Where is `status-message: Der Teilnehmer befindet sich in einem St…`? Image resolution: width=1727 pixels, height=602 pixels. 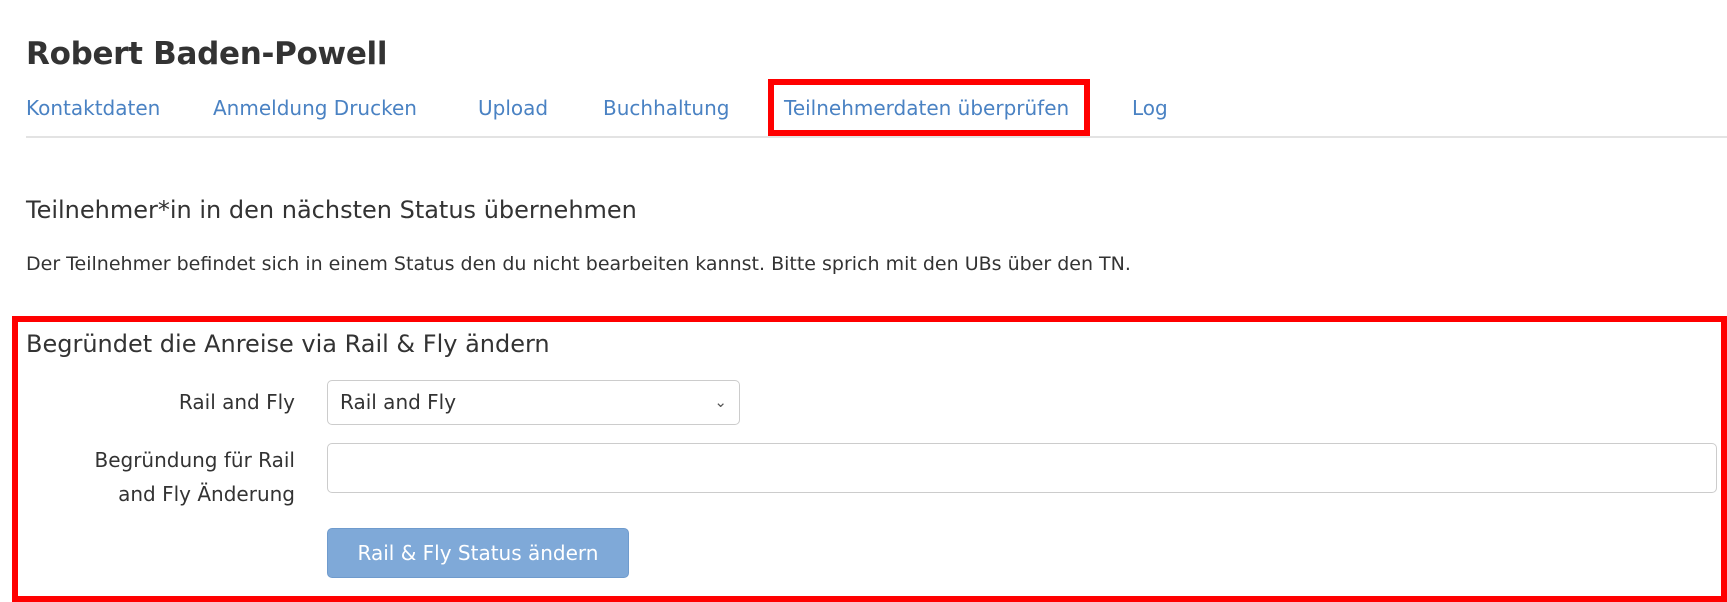 status-message: Der Teilnehmer befindet sich in einem St… is located at coordinates (578, 264).